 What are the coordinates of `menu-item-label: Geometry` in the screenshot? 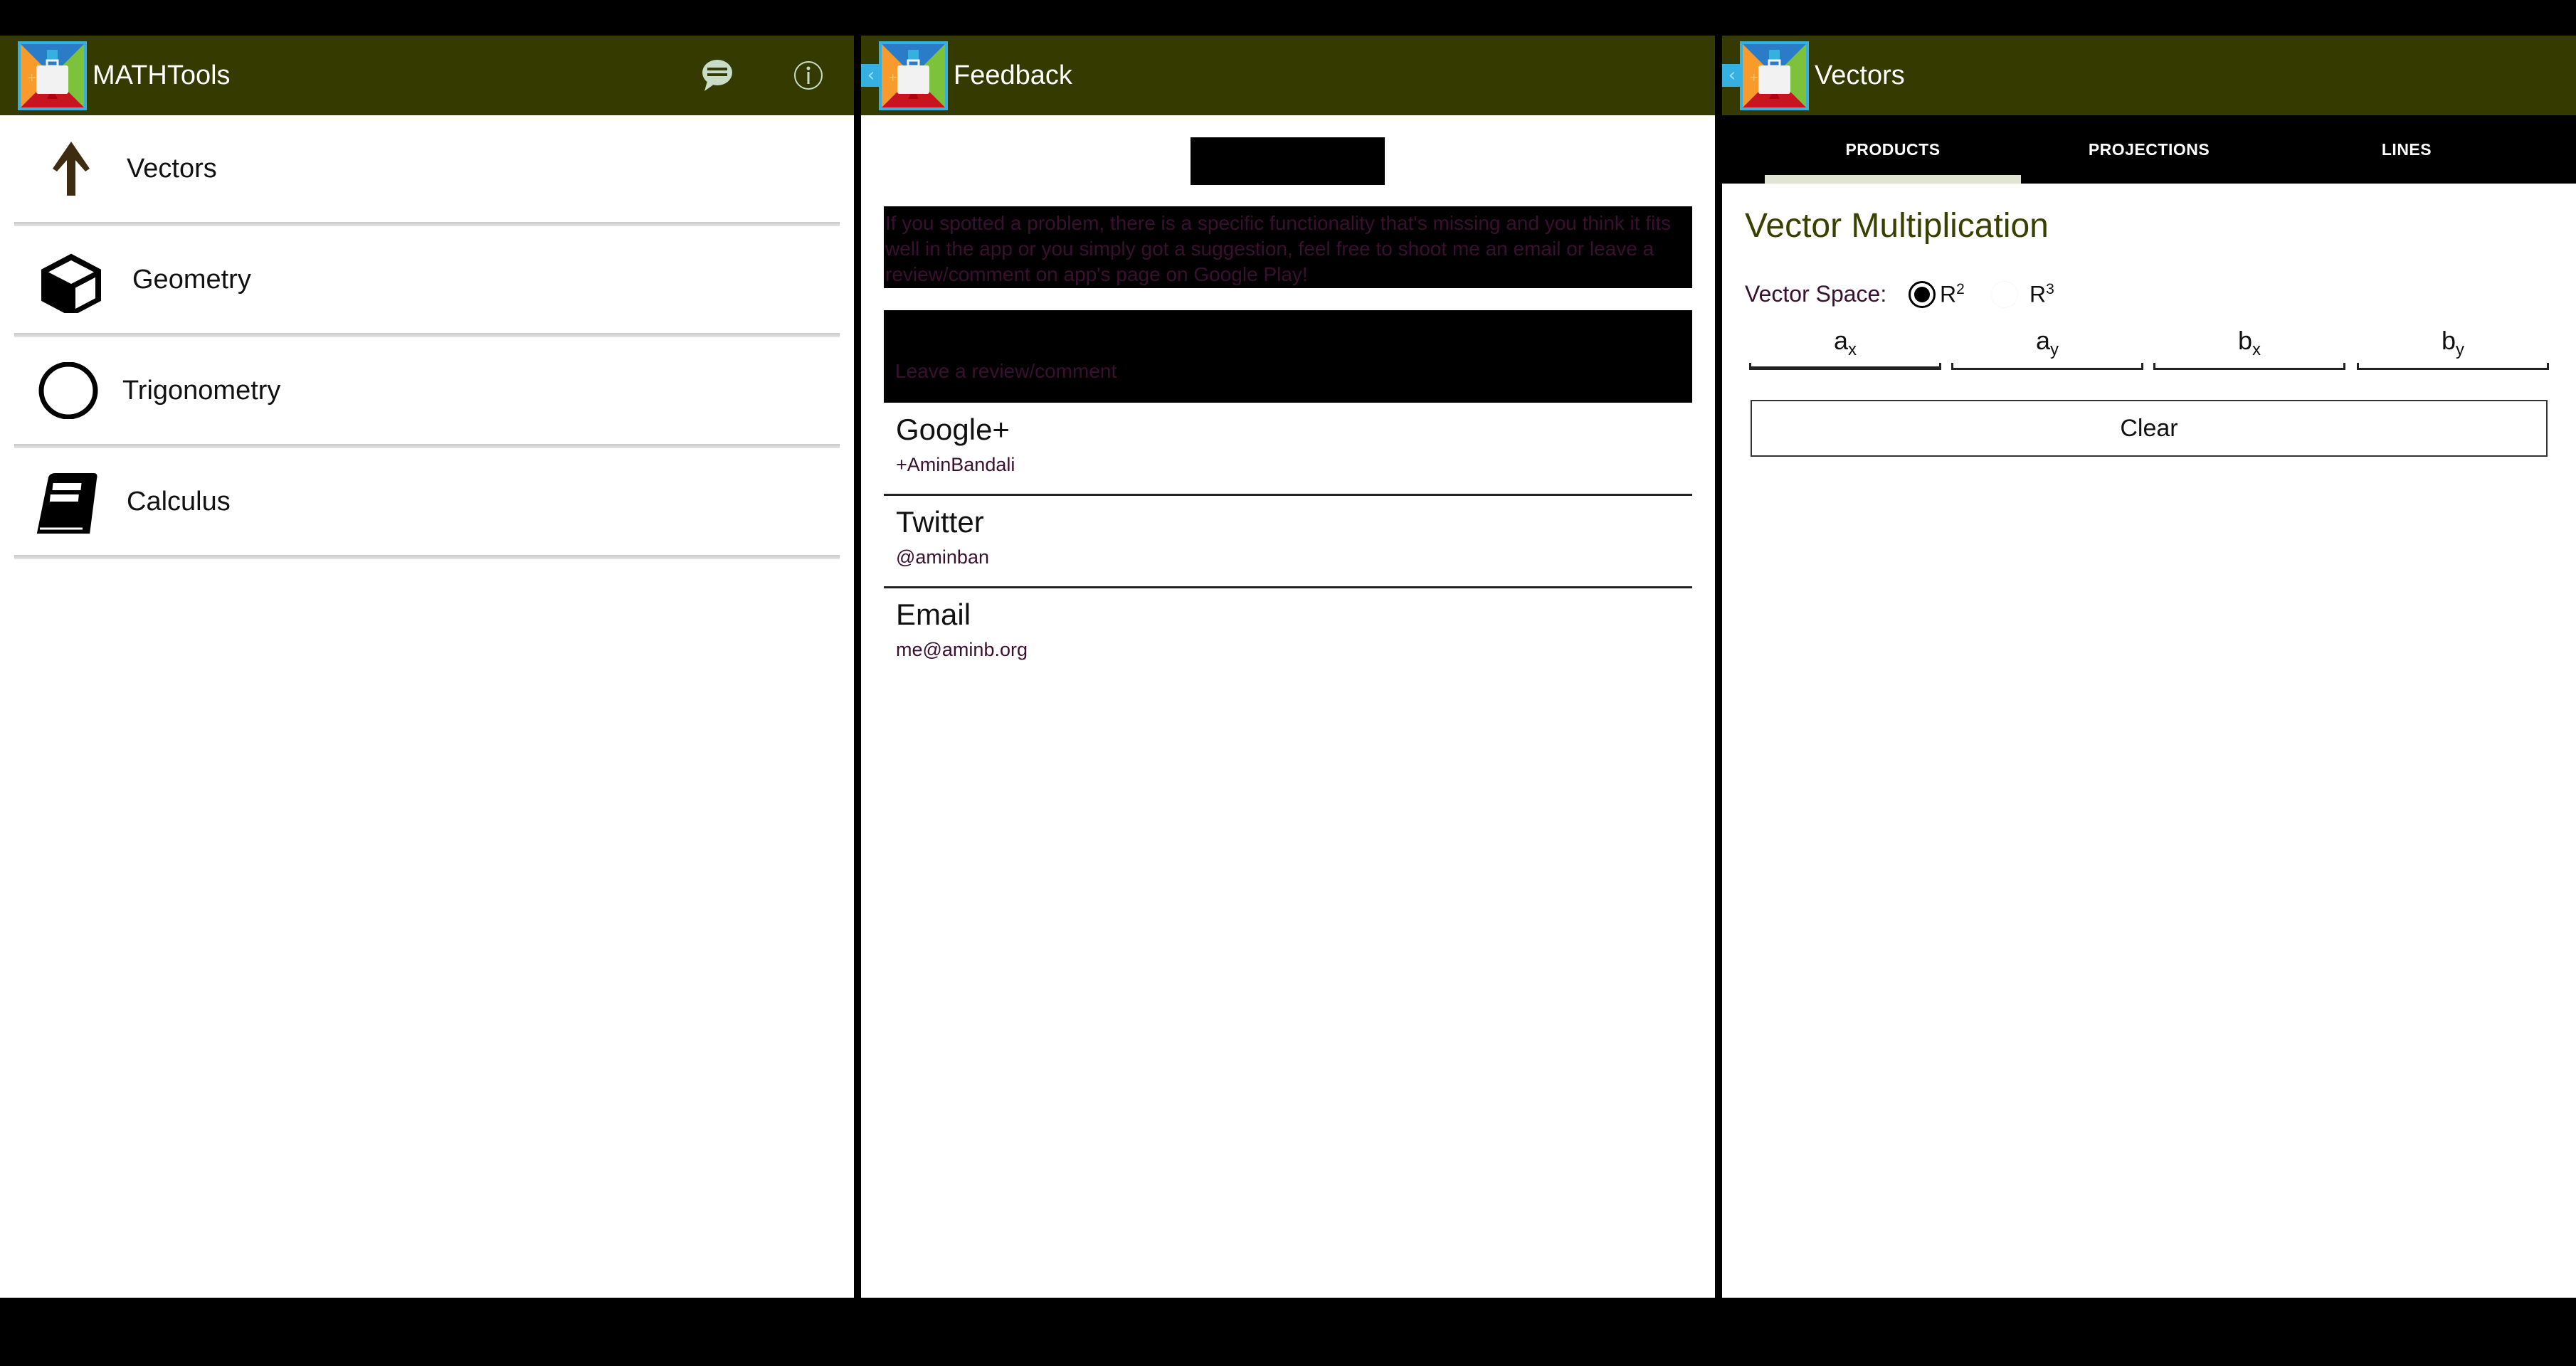 It's located at (191, 280).